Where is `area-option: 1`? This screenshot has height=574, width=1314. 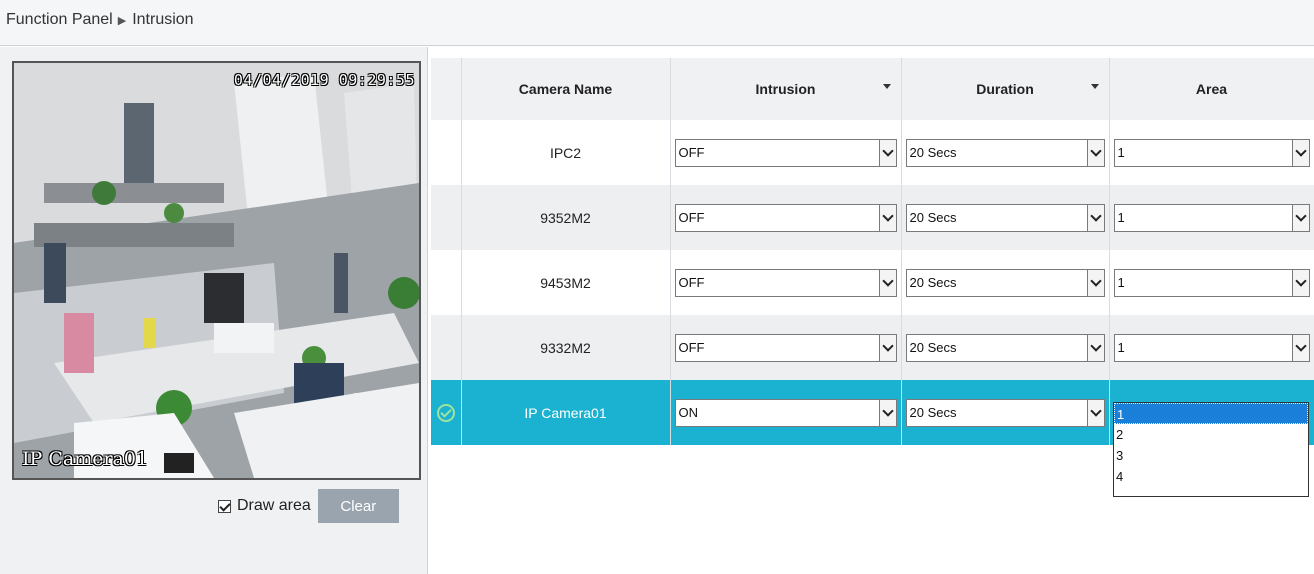 area-option: 1 is located at coordinates (1211, 413).